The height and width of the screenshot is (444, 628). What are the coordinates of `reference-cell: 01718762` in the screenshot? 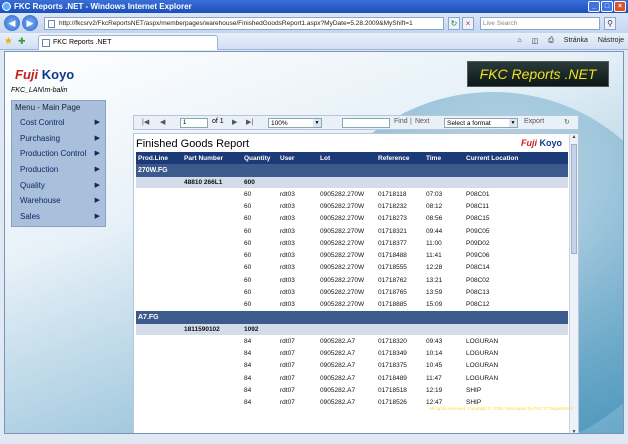 It's located at (392, 280).